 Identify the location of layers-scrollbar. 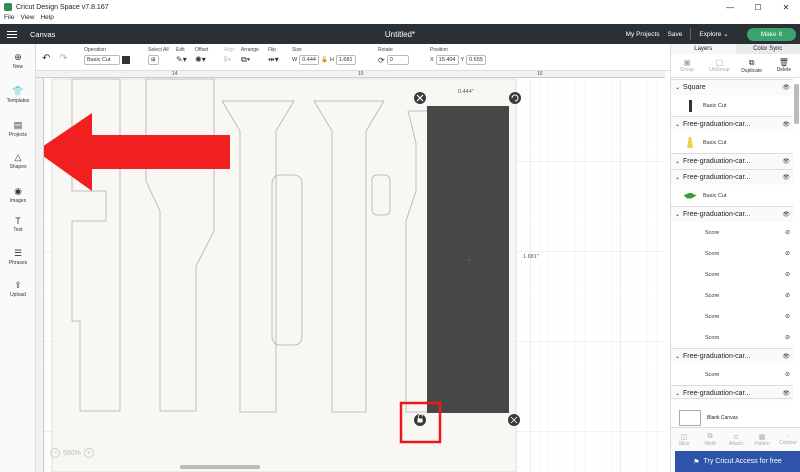
(796, 104).